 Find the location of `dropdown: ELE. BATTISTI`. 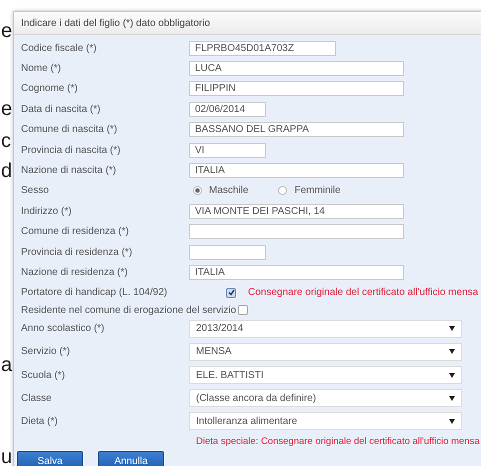

dropdown: ELE. BATTISTI is located at coordinates (325, 375).